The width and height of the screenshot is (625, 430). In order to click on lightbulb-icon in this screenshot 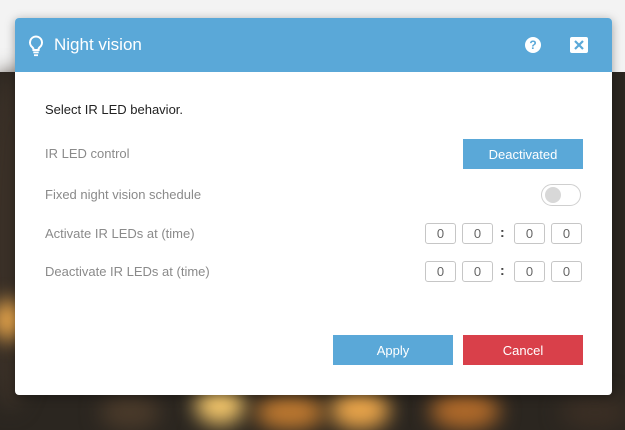, I will do `click(36, 46)`.